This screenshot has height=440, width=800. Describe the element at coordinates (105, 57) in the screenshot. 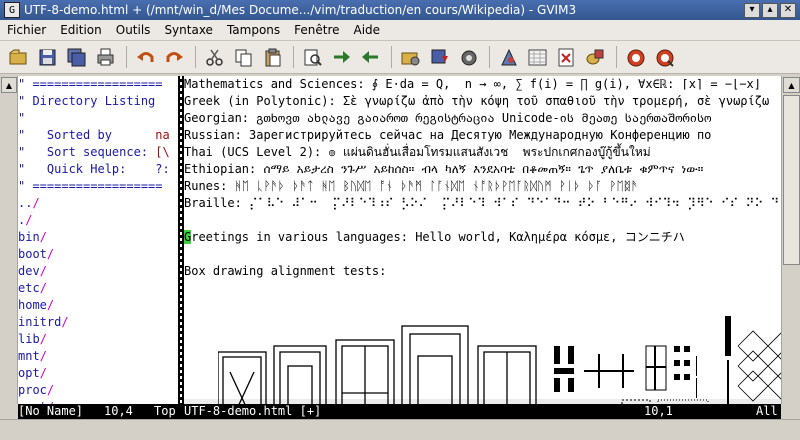

I see `print-icon` at that location.